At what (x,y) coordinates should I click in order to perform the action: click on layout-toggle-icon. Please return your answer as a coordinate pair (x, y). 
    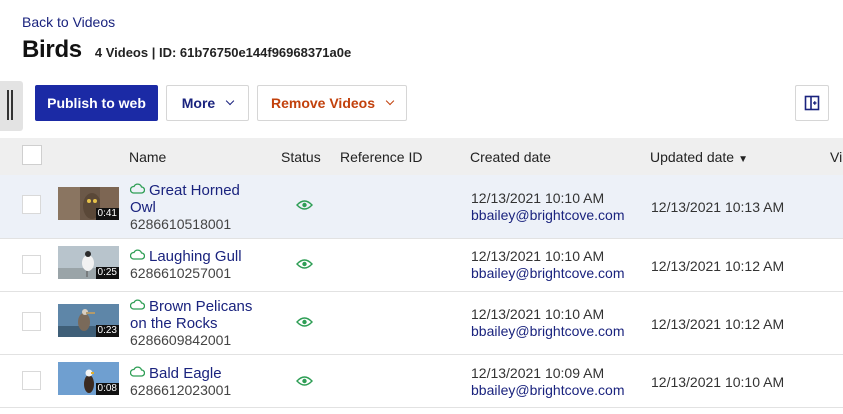
    Looking at the image, I should click on (812, 103).